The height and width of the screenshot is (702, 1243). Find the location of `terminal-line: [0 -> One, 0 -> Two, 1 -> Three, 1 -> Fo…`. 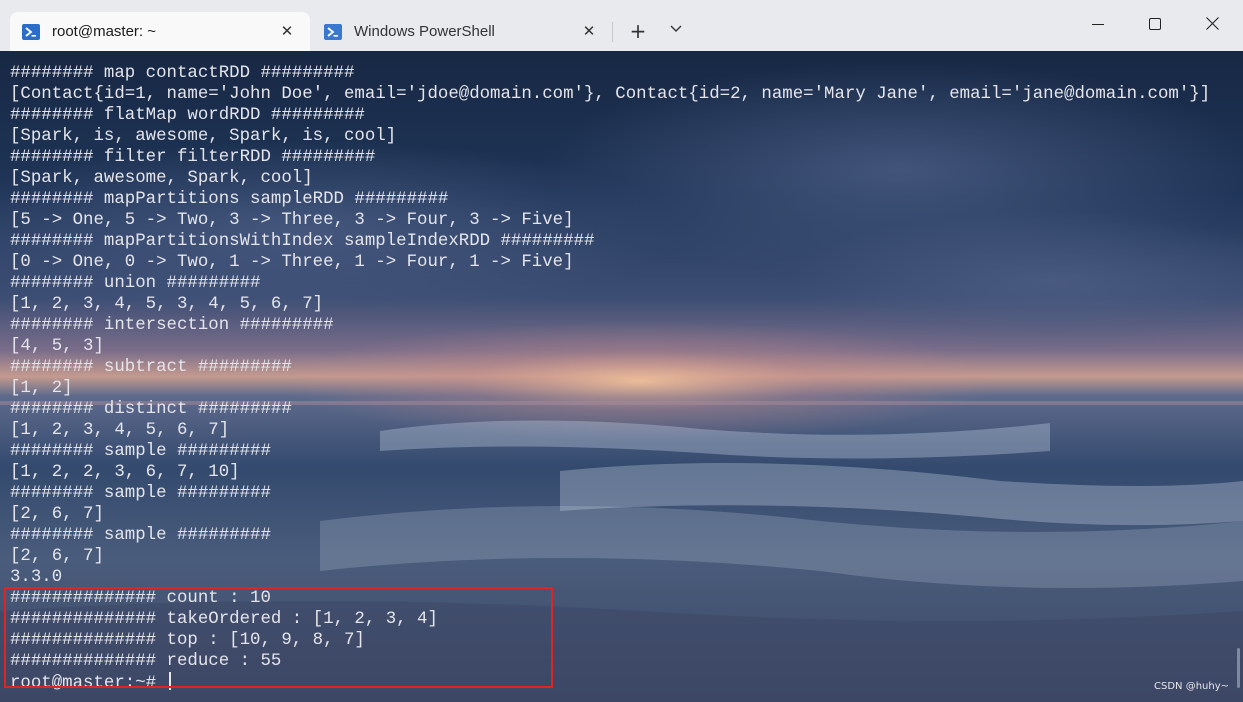

terminal-line: [0 -> One, 0 -> Two, 1 -> Three, 1 -> Fo… is located at coordinates (292, 262).